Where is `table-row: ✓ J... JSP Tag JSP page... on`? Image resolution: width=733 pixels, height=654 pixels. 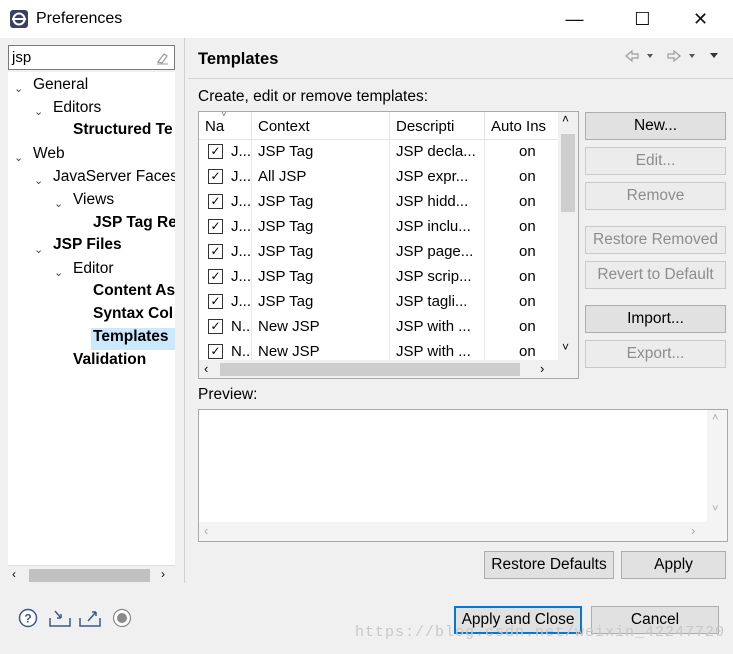 table-row: ✓ J... JSP Tag JSP page... on is located at coordinates (379, 252).